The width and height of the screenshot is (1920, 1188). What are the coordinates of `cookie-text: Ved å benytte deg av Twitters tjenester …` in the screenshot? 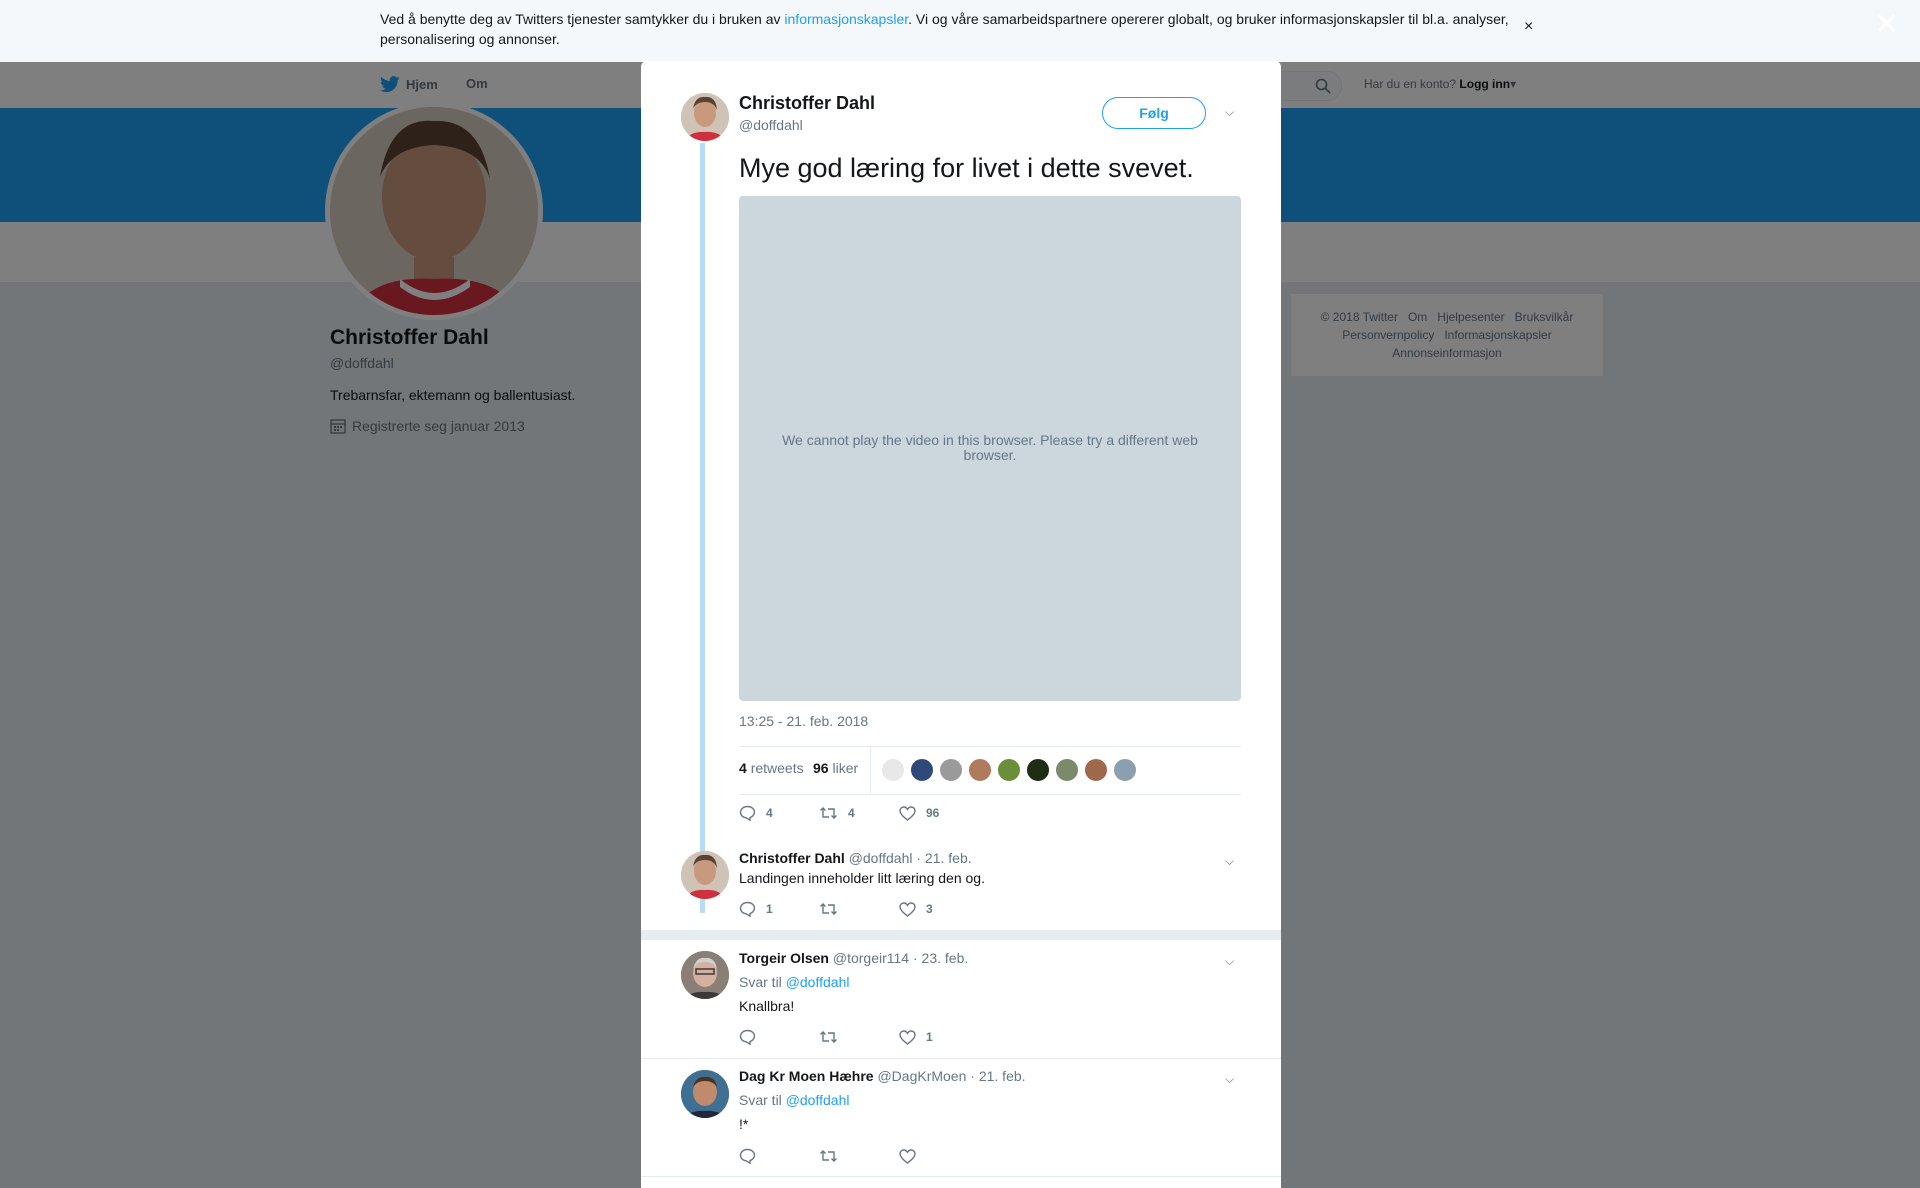 It's located at (950, 29).